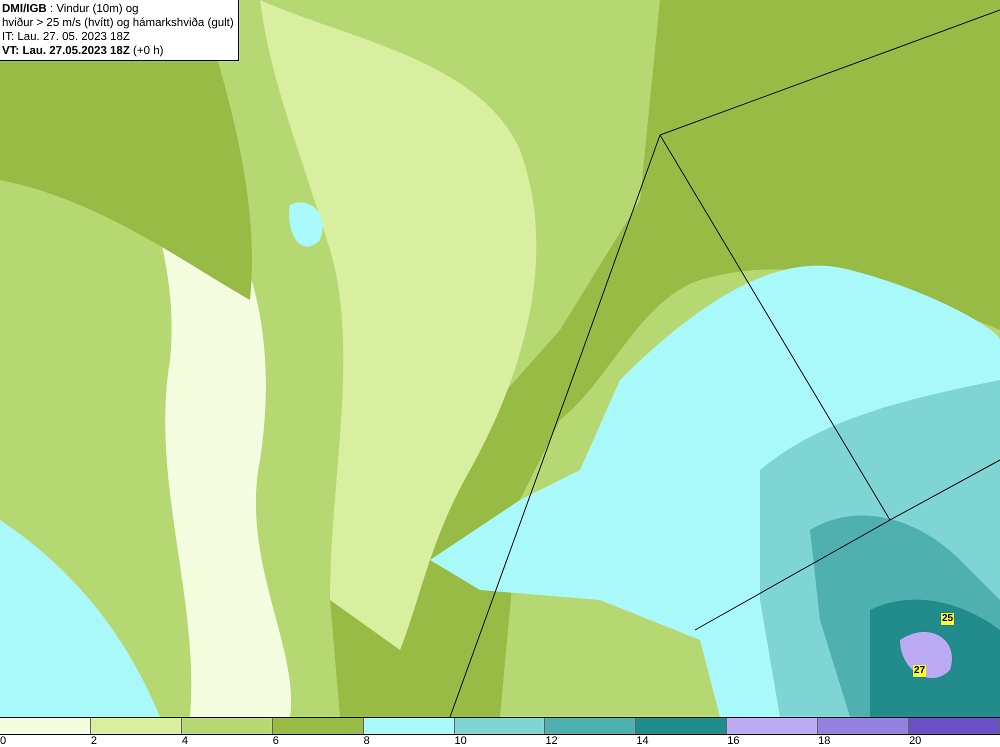 The image size is (1000, 747). I want to click on colorbar-tick-label: 0, so click(3, 741).